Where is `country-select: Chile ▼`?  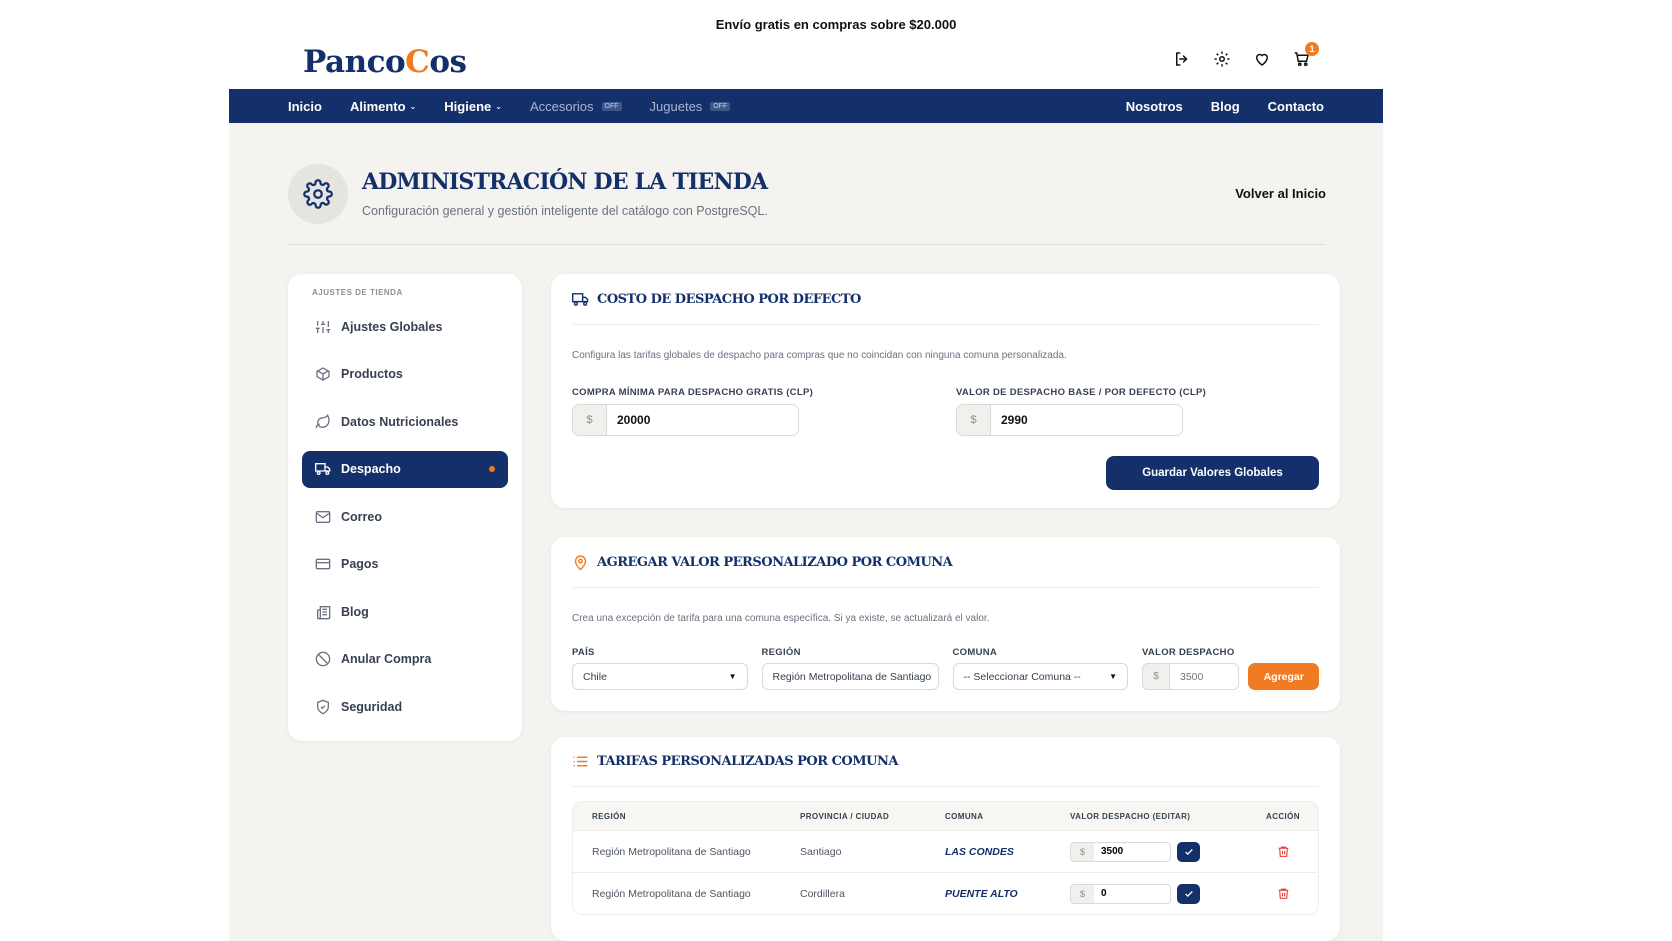
country-select: Chile ▼ is located at coordinates (660, 676).